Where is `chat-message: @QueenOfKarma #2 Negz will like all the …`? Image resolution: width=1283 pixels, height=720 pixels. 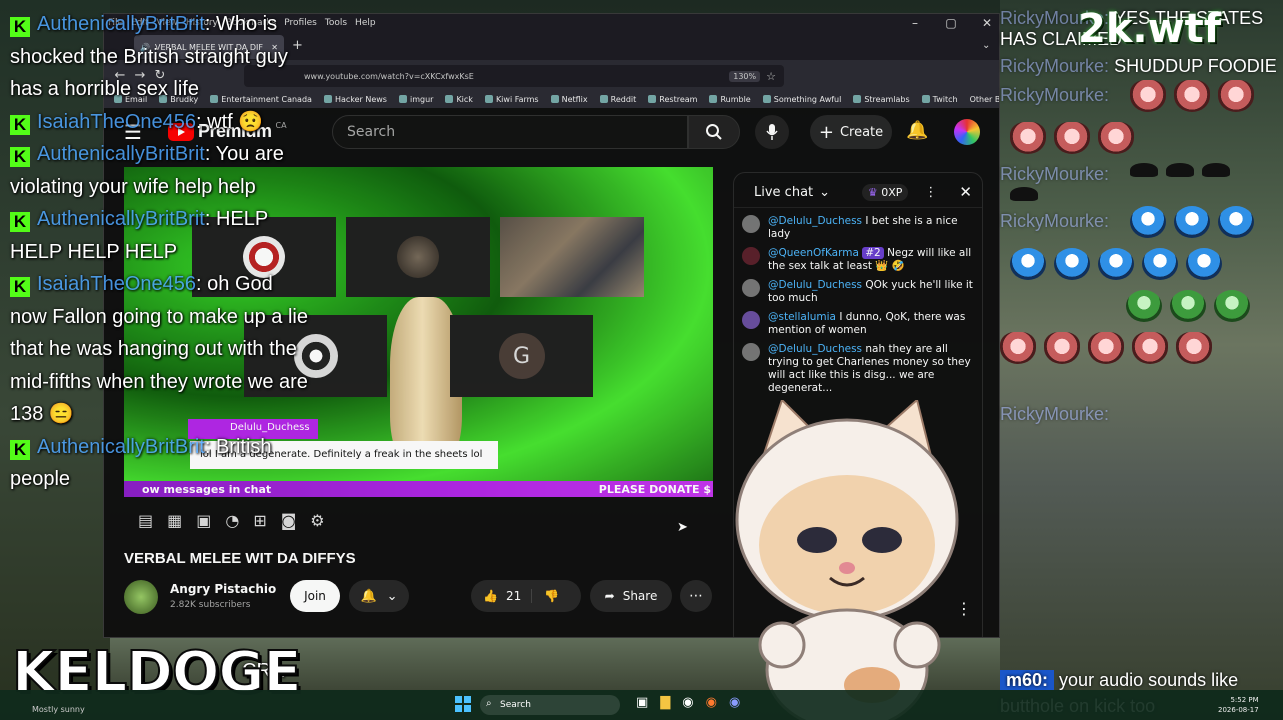
chat-message: @QueenOfKarma #2 Negz will like all the … is located at coordinates (858, 260).